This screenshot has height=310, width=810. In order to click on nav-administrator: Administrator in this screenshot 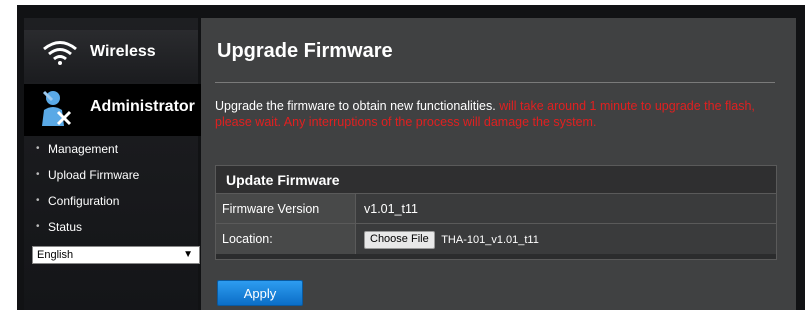, I will do `click(120, 110)`.